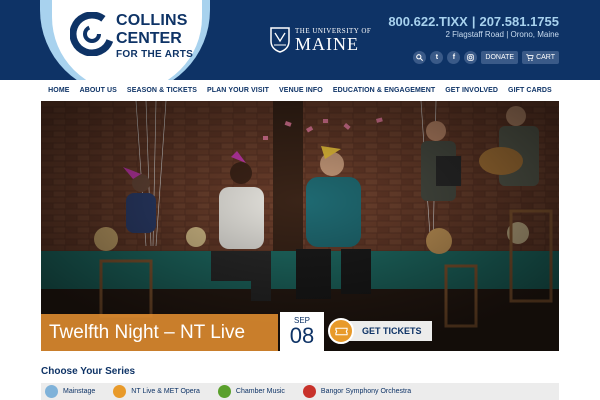  Describe the element at coordinates (471, 90) in the screenshot. I see `nav-get-involved: GET INVOLVED` at that location.